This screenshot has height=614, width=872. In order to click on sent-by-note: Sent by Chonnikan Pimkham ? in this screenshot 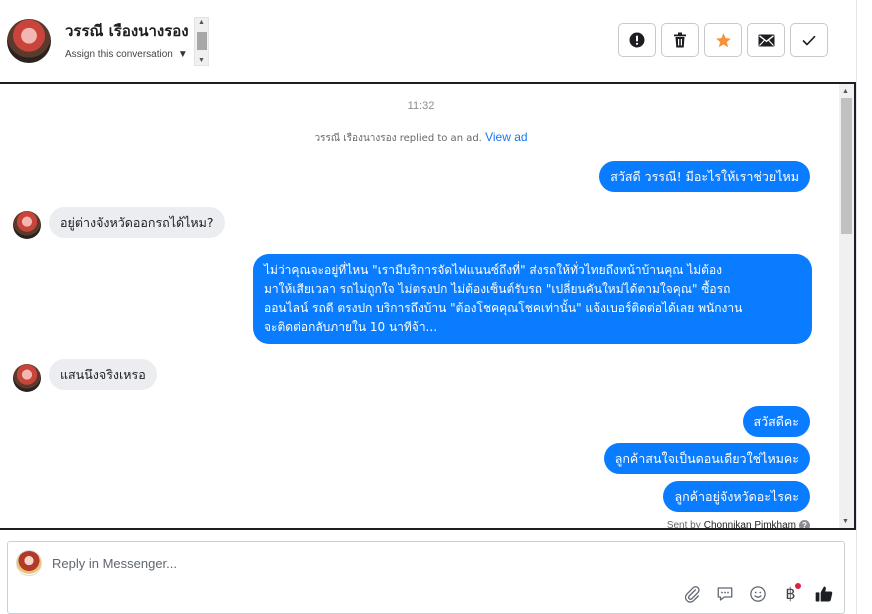, I will do `click(738, 525)`.